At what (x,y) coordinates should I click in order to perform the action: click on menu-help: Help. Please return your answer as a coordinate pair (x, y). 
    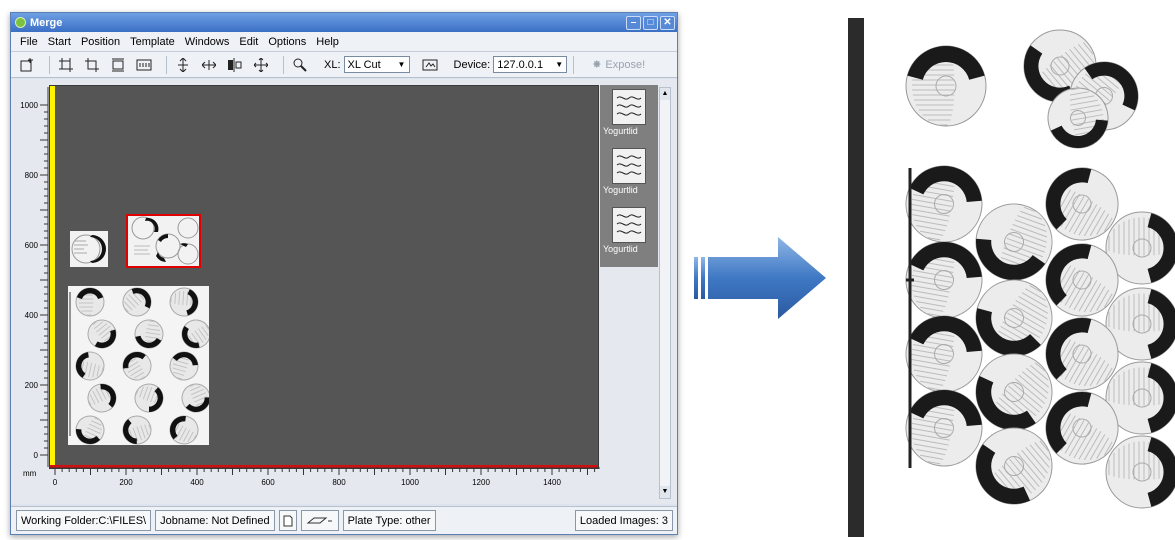
    Looking at the image, I should click on (327, 42).